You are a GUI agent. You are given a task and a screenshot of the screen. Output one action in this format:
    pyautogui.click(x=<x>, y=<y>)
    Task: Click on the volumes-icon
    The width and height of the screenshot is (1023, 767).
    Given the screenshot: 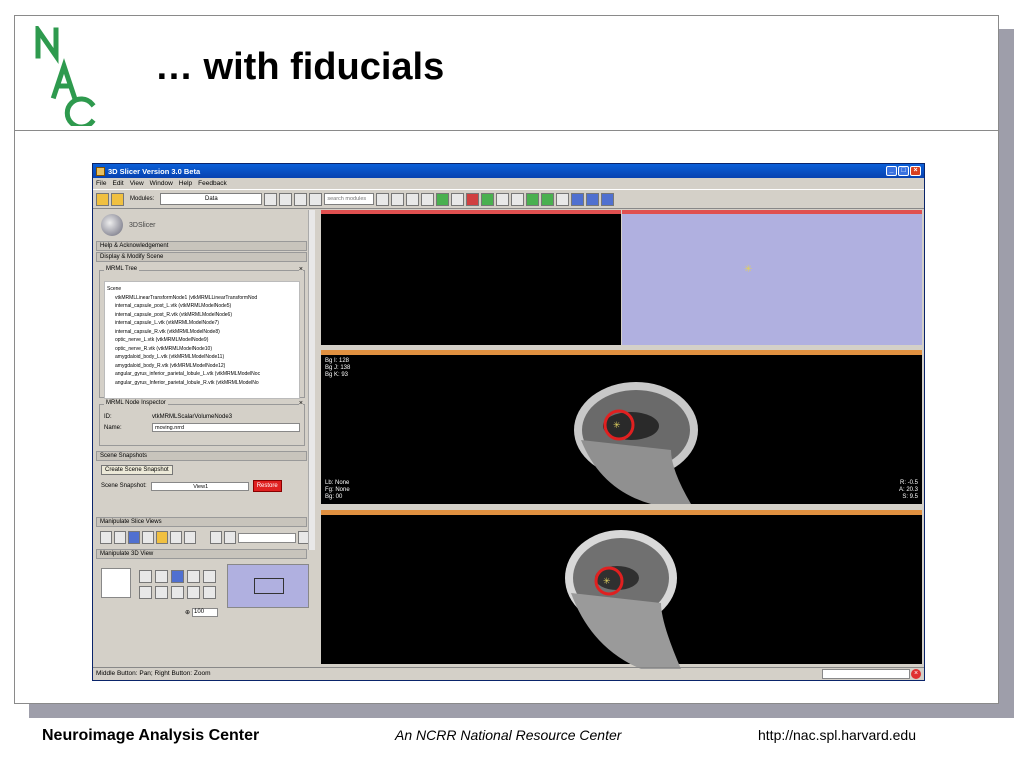 What is the action you would take?
    pyautogui.click(x=428, y=199)
    